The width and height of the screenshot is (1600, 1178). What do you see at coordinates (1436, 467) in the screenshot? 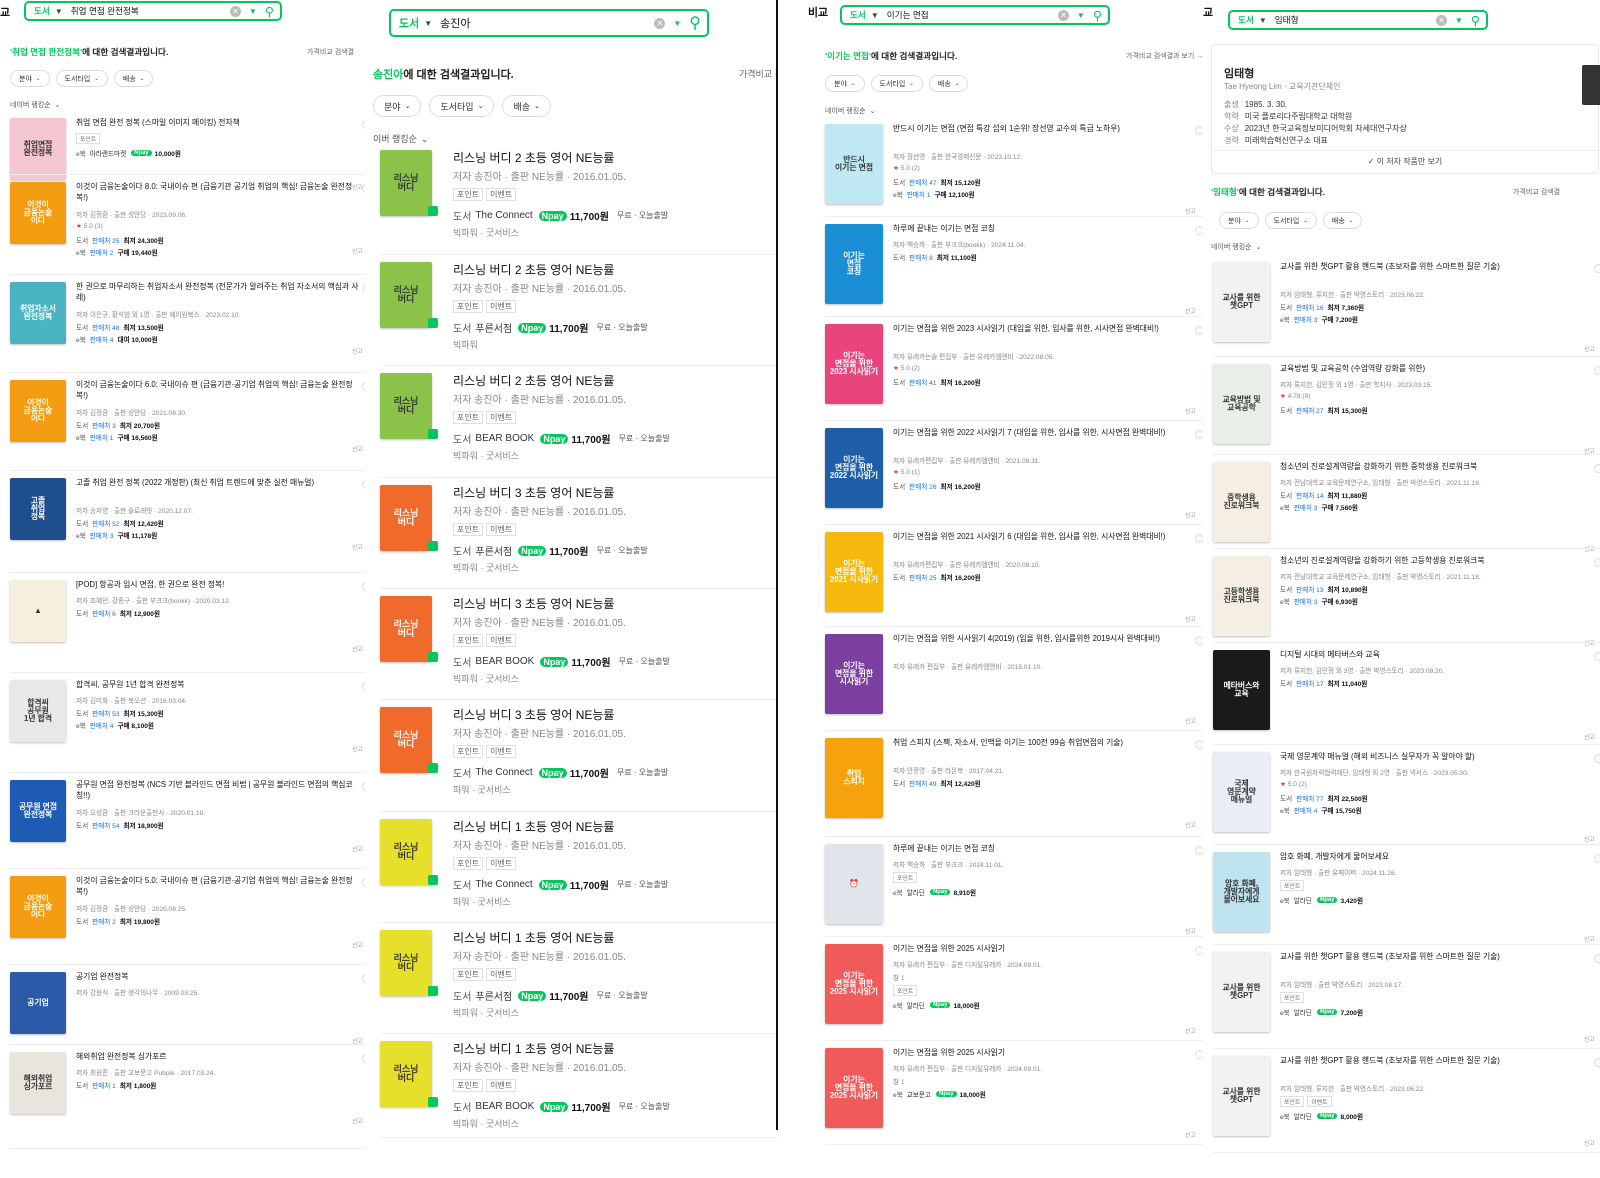
I see `item-title-link: 청소년의 진로설계역량을 강화하기 위한 중학생용 진로워크북` at bounding box center [1436, 467].